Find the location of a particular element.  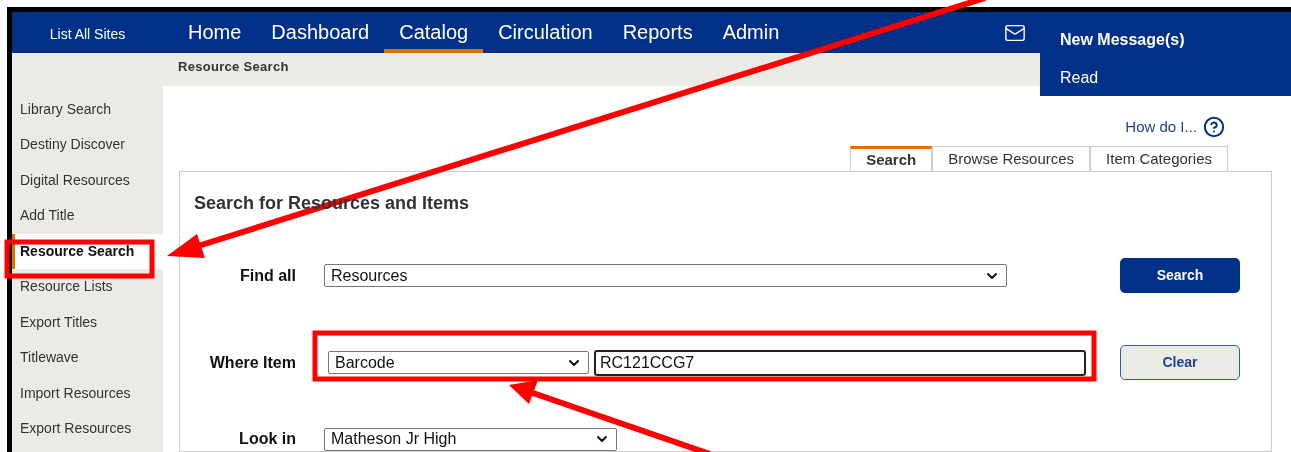

clear-button: Clear is located at coordinates (1180, 362).